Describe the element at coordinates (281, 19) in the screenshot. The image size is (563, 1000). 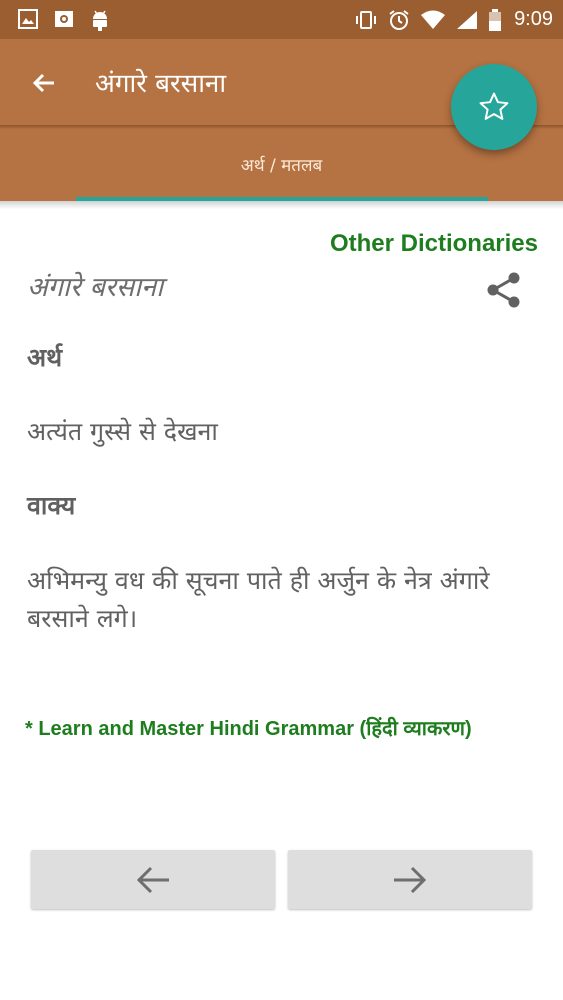
I see `status-bar: 9:09` at that location.